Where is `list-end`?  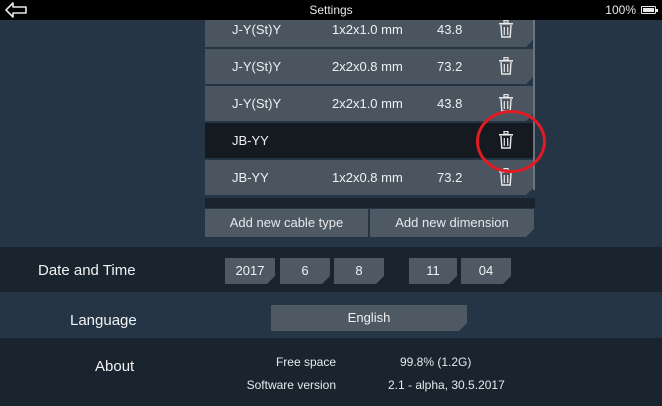 list-end is located at coordinates (370, 203).